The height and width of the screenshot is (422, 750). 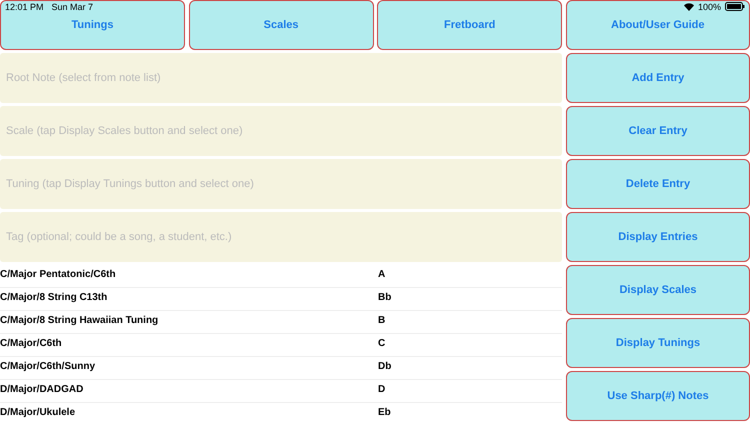 What do you see at coordinates (38, 412) in the screenshot?
I see `entry-cell-text: D/Major/Ukulele` at bounding box center [38, 412].